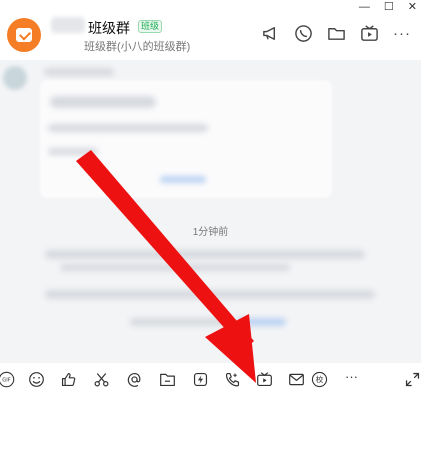  What do you see at coordinates (364, 7) in the screenshot?
I see `minimize-button: —` at bounding box center [364, 7].